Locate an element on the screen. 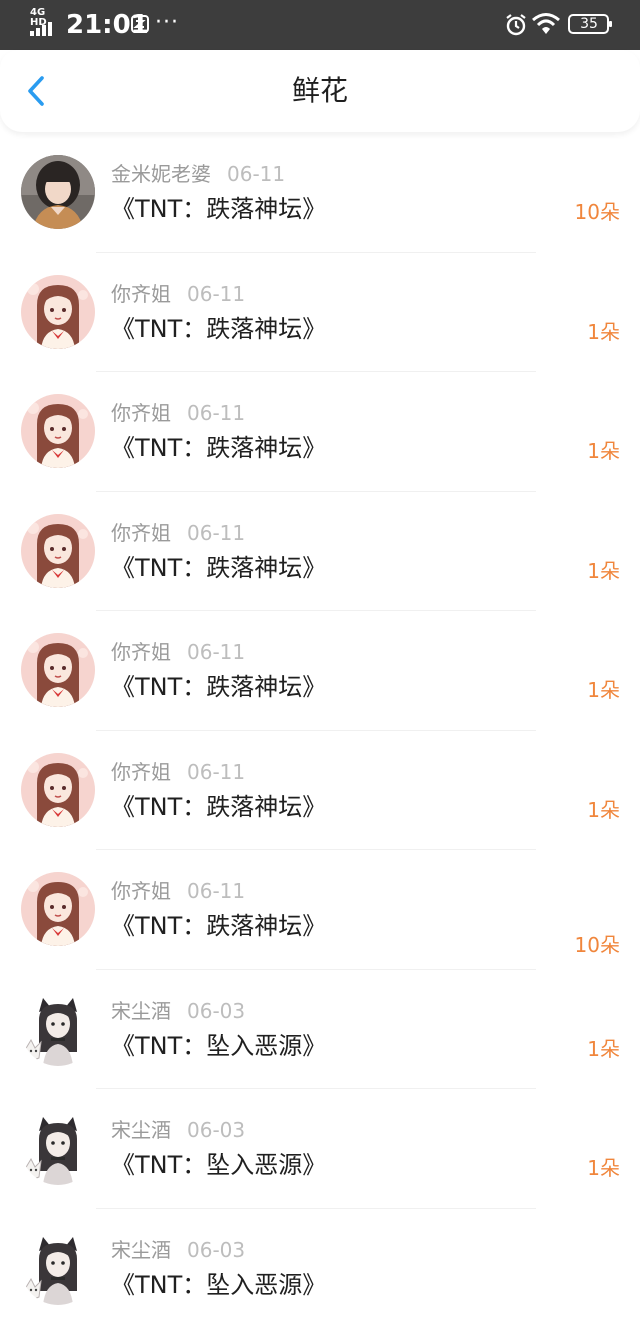 The height and width of the screenshot is (1328, 640). list-item: 你齐姐 06-11 《TNT：跌落神坛》 10朵 is located at coordinates (320, 910).